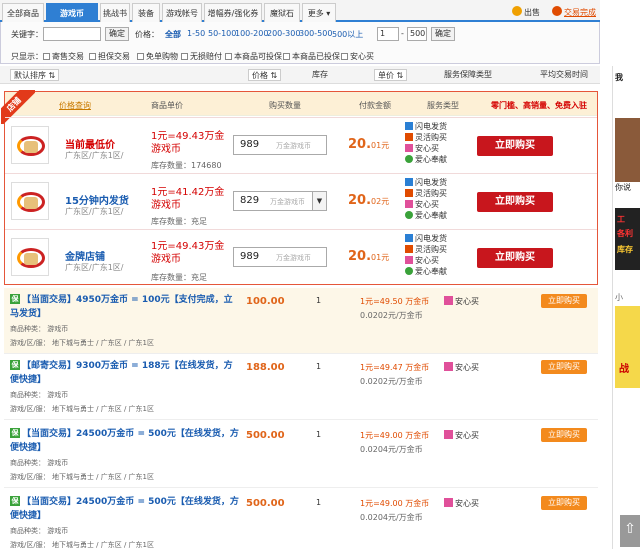  Describe the element at coordinates (72, 12) in the screenshot. I see `tab-game-currency: 游戏币` at that location.